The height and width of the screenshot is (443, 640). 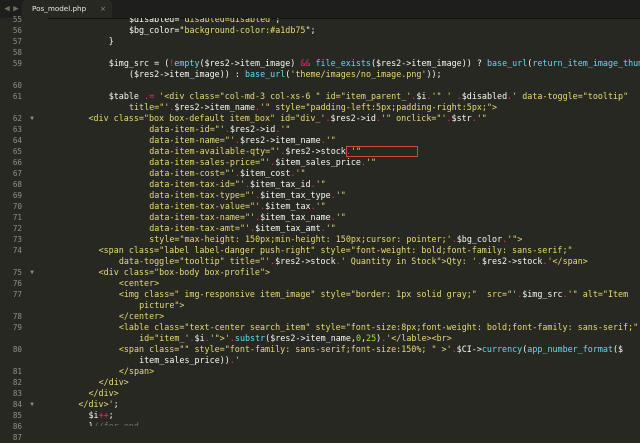 What do you see at coordinates (237, 360) in the screenshot?
I see `code-token: '` at bounding box center [237, 360].